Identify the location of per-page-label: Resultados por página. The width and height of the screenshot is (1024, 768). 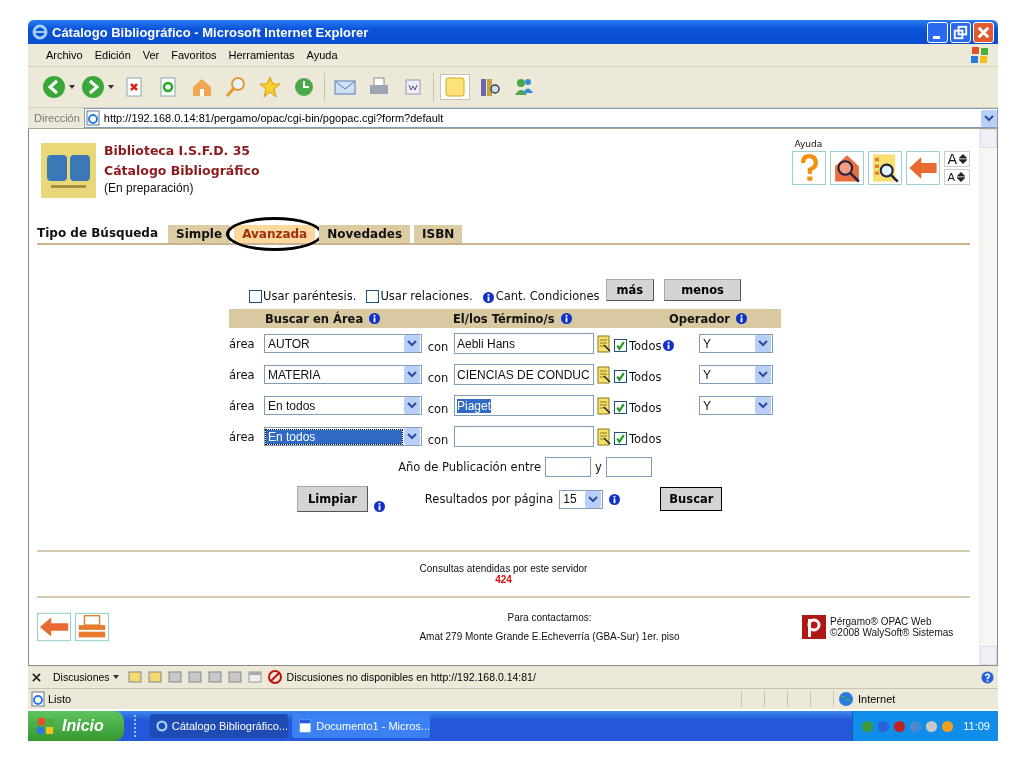
(489, 499).